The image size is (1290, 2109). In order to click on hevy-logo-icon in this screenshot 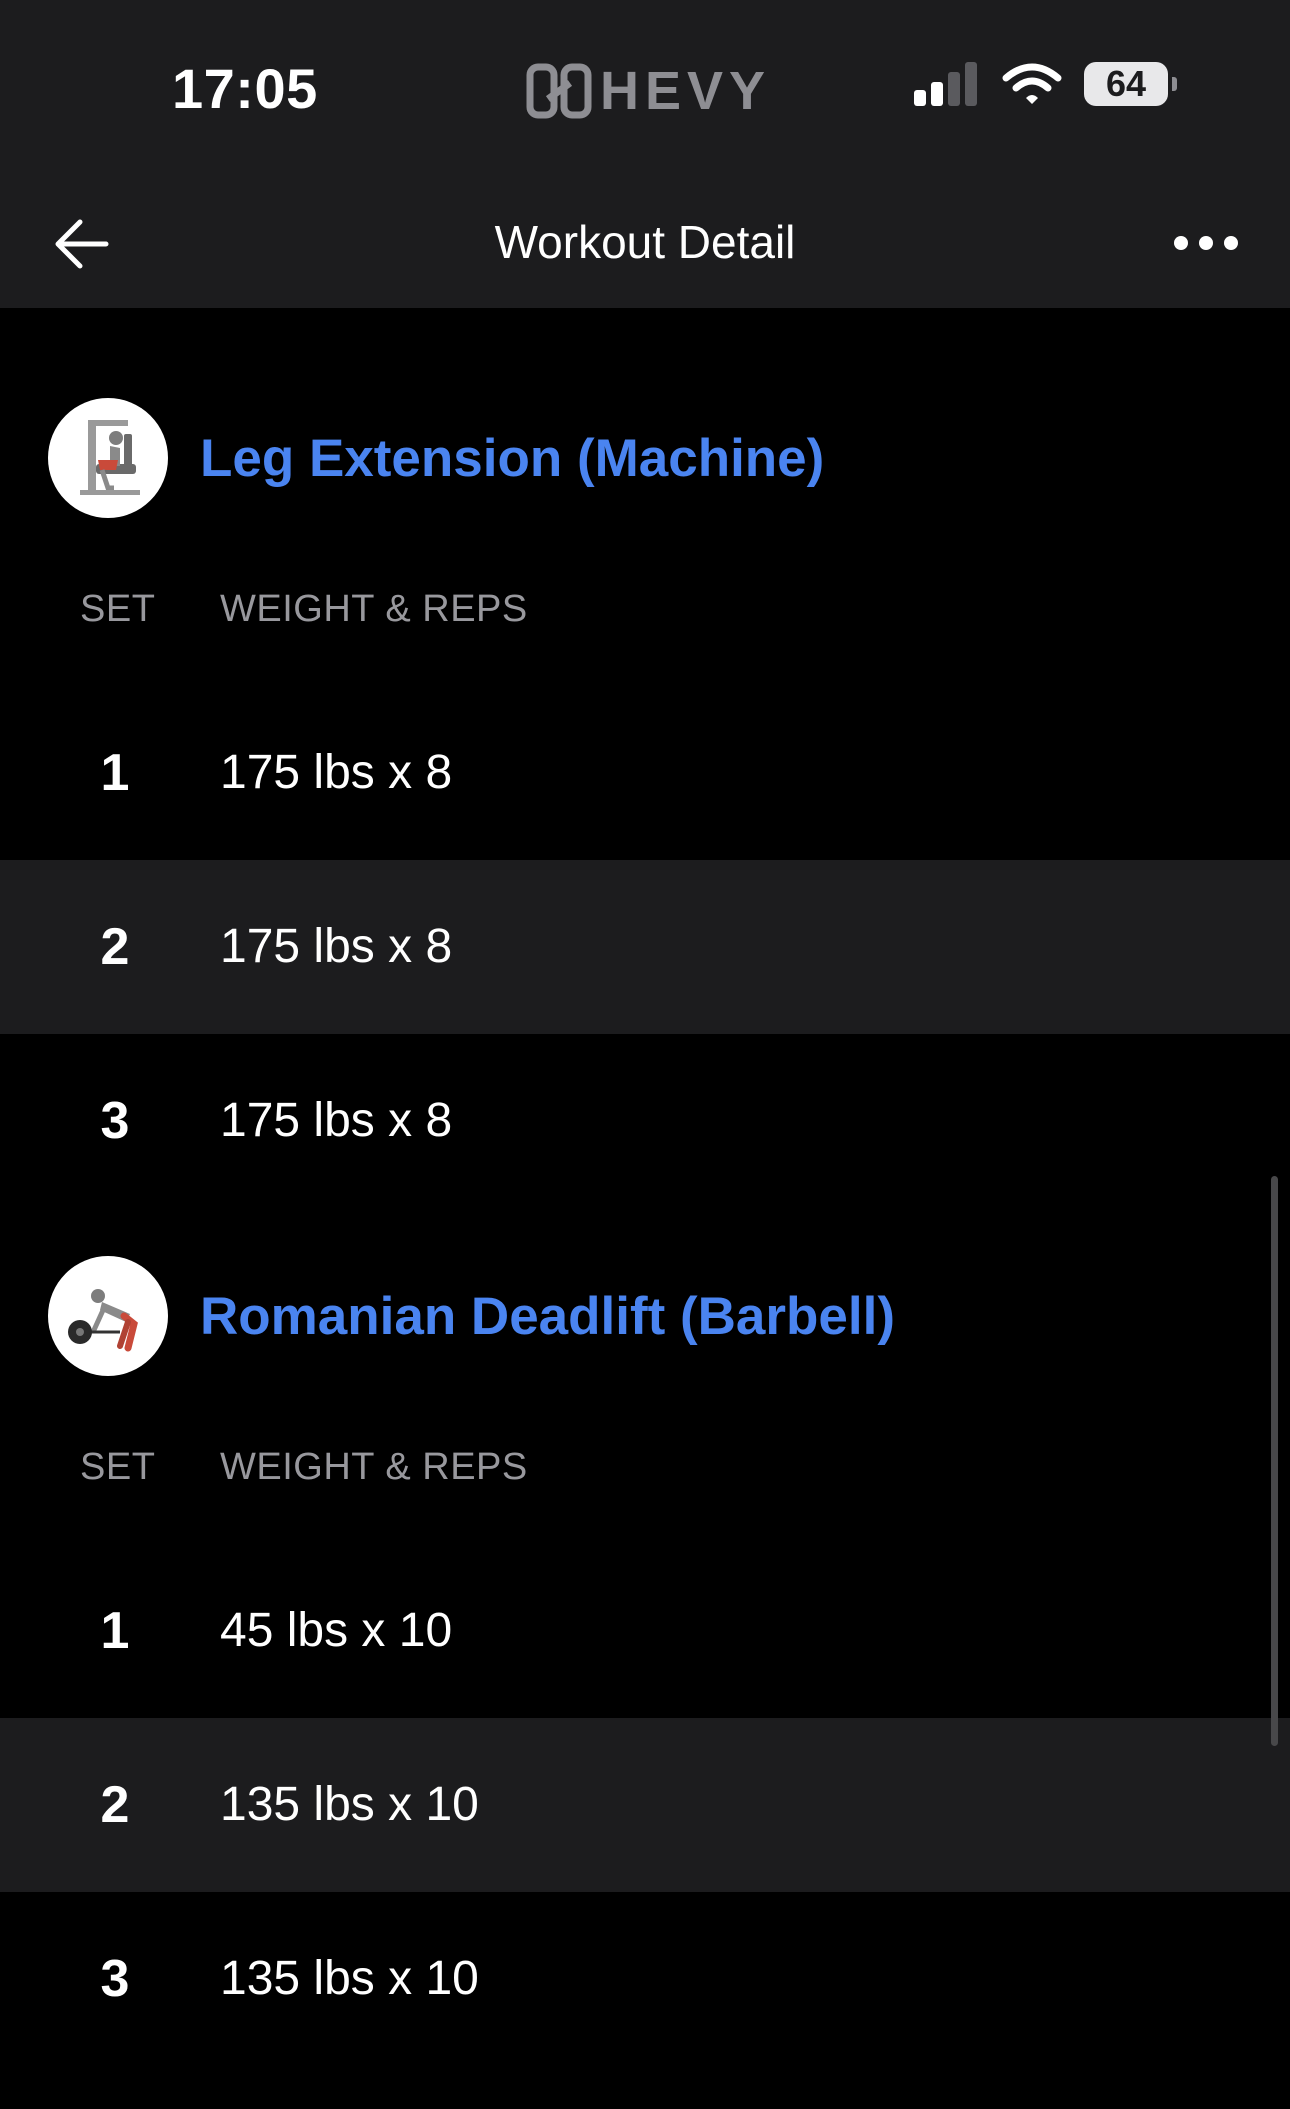, I will do `click(559, 91)`.